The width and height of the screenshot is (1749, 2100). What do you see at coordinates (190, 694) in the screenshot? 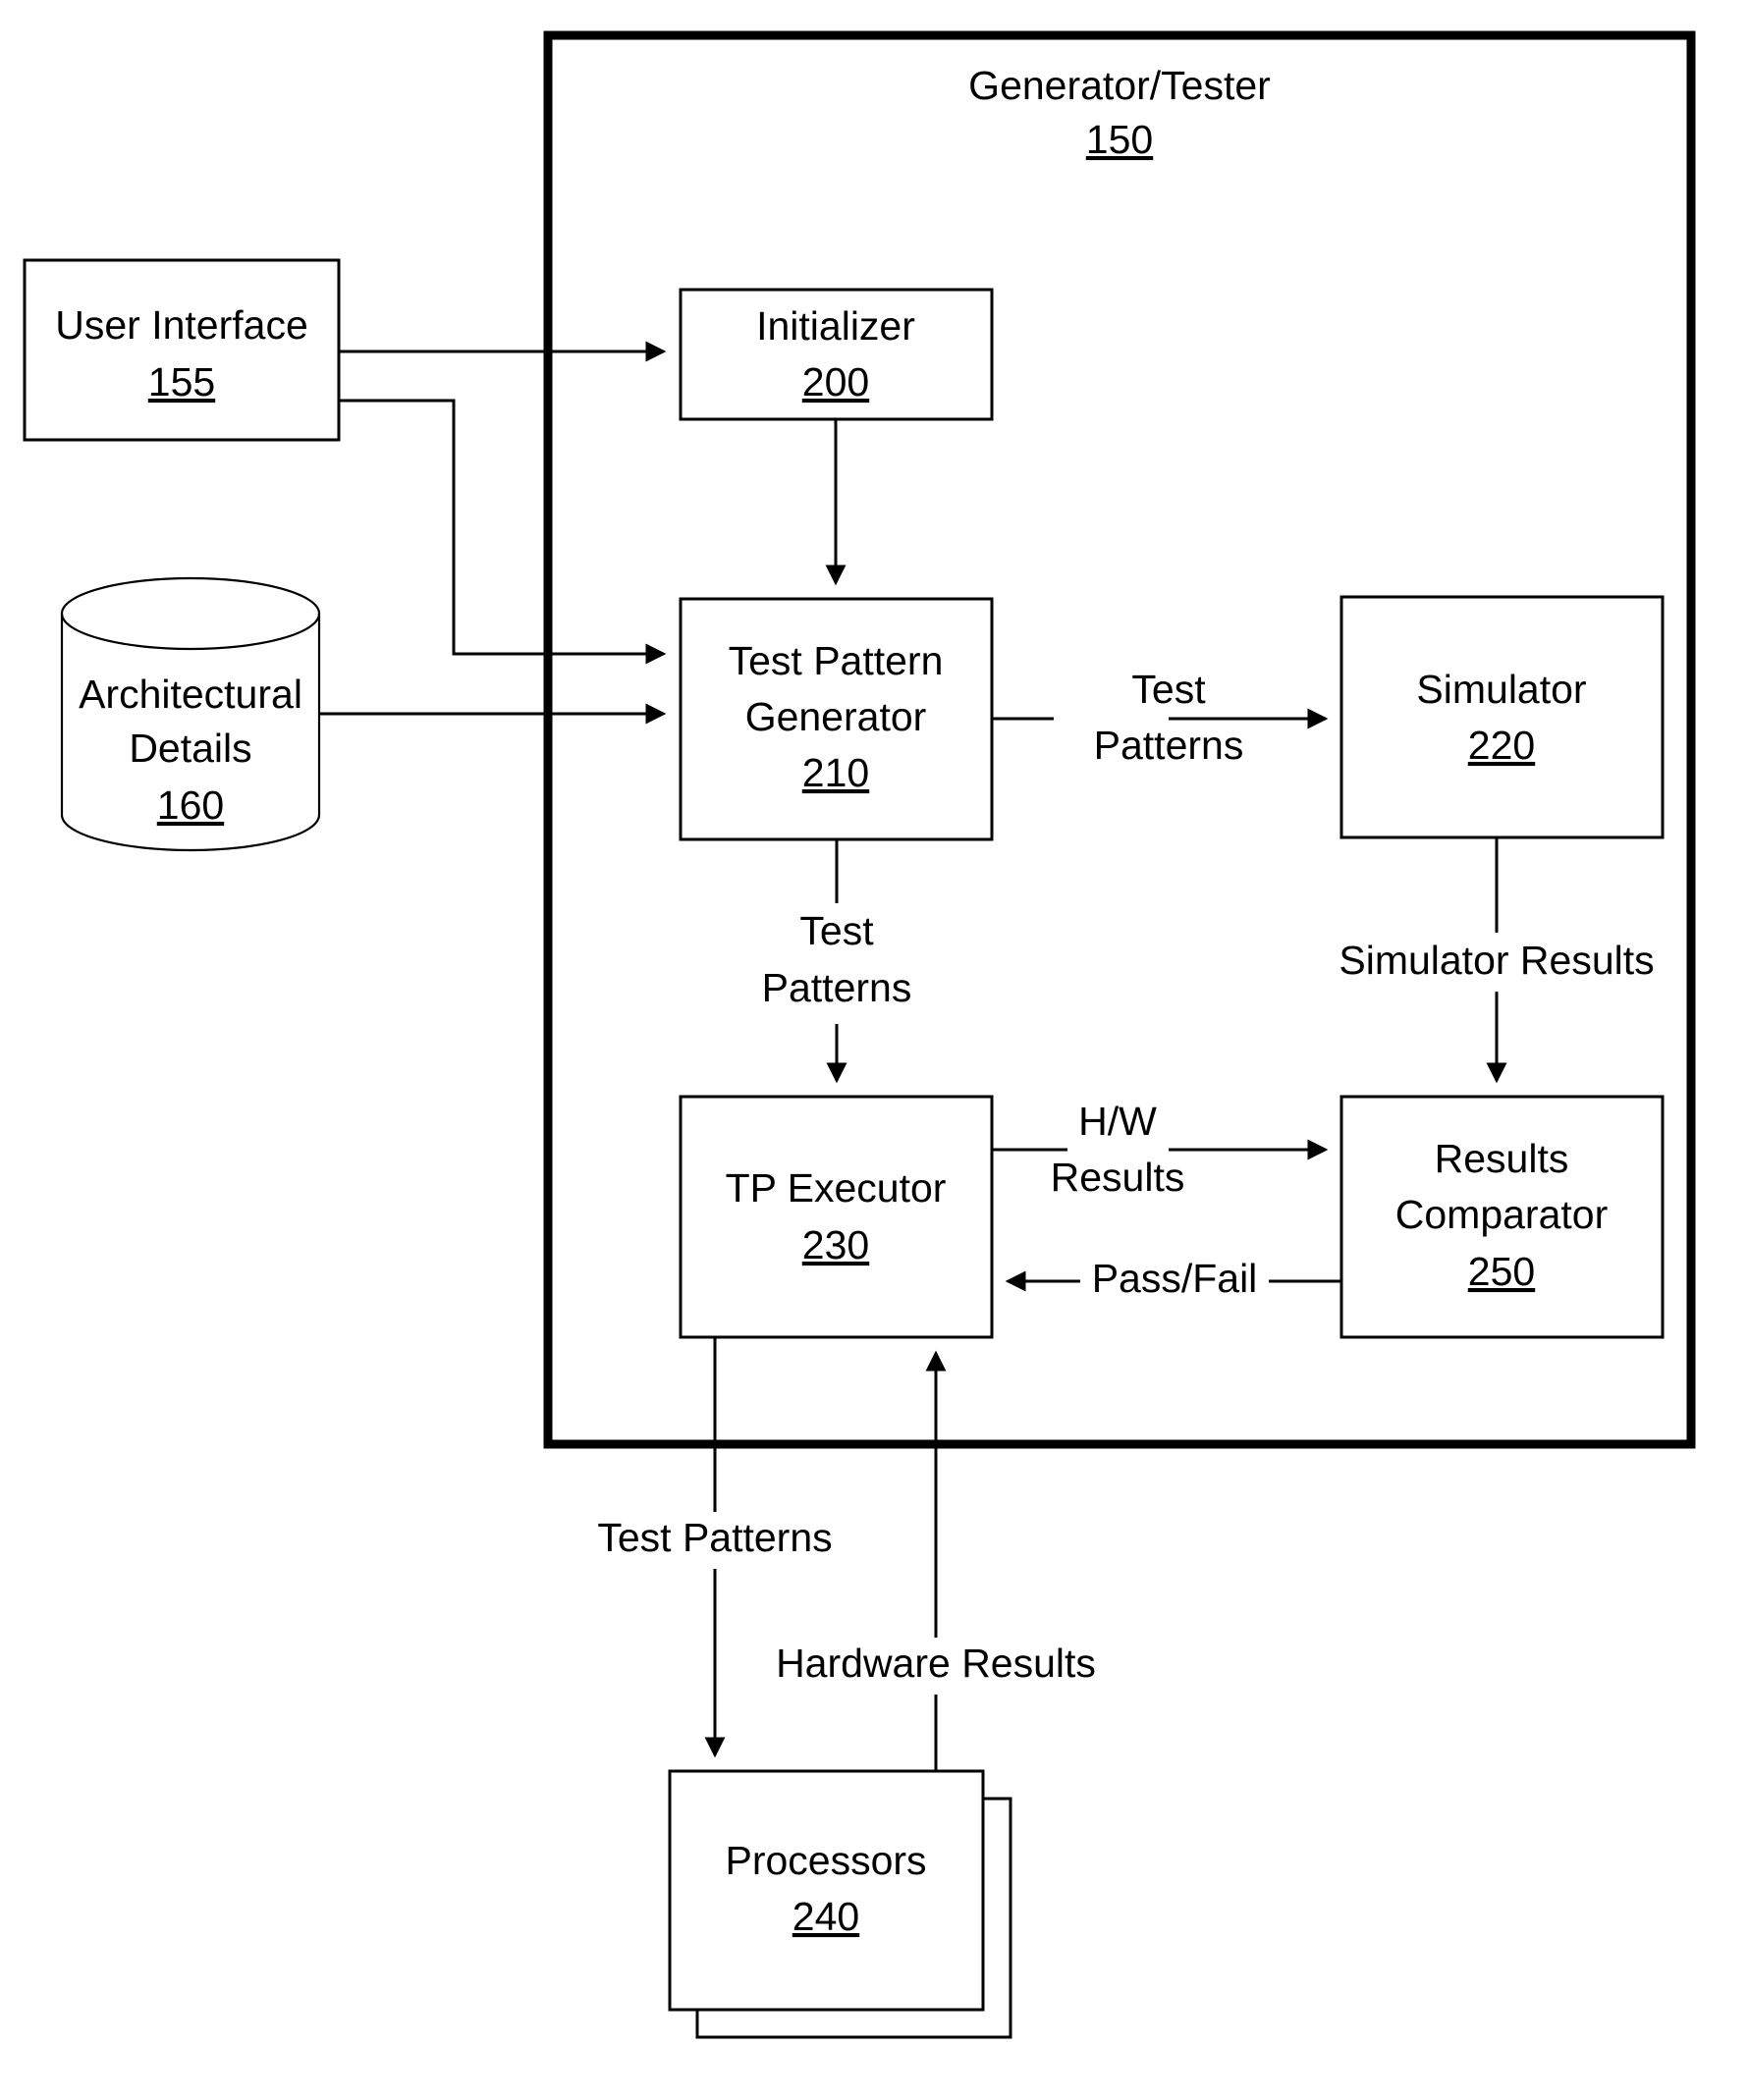
I see `block-architectural-details-label-1: Architectural` at bounding box center [190, 694].